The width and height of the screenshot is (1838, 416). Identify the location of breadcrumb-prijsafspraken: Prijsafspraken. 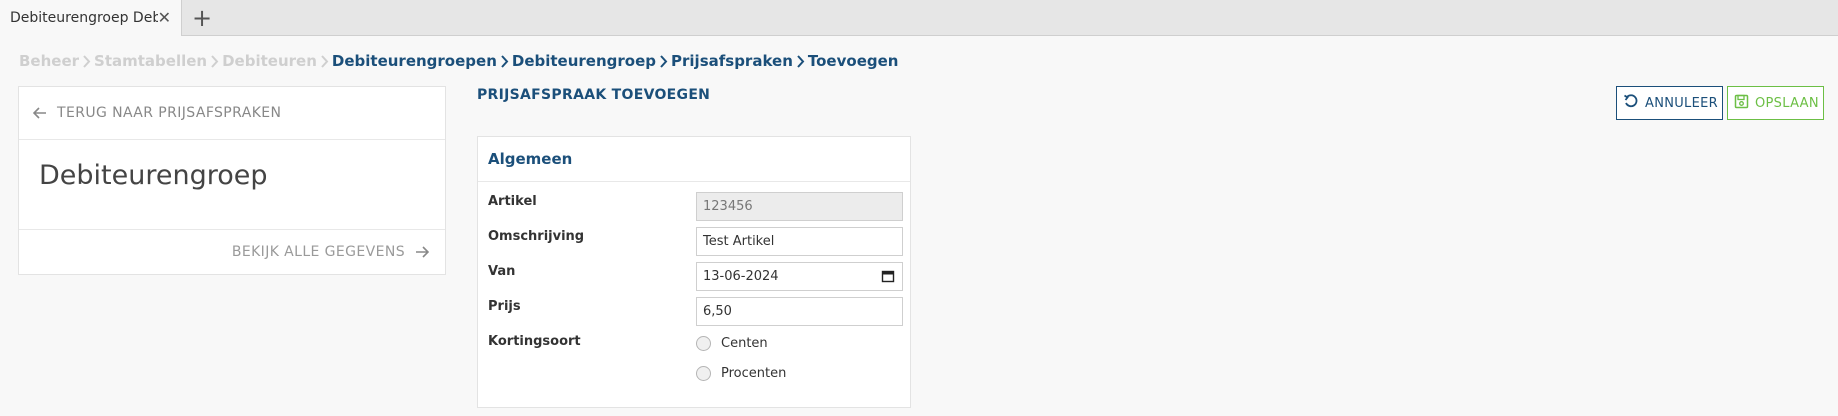
(732, 61).